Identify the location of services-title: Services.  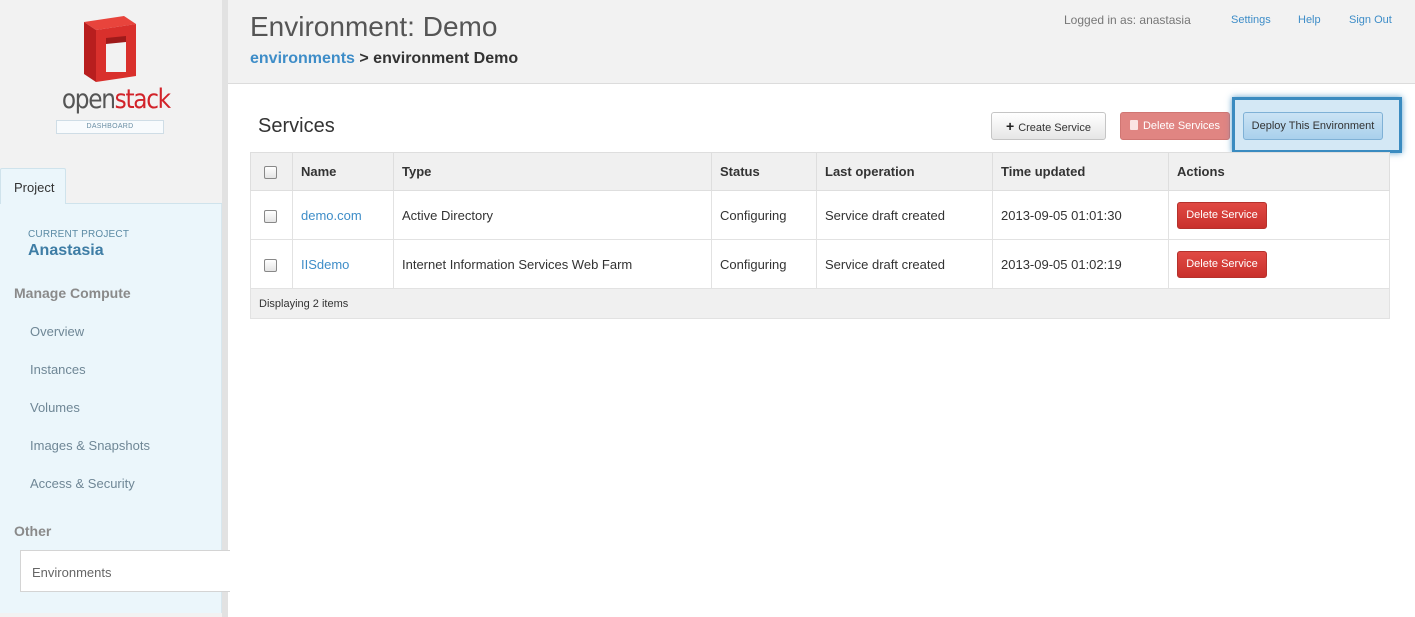
(296, 126).